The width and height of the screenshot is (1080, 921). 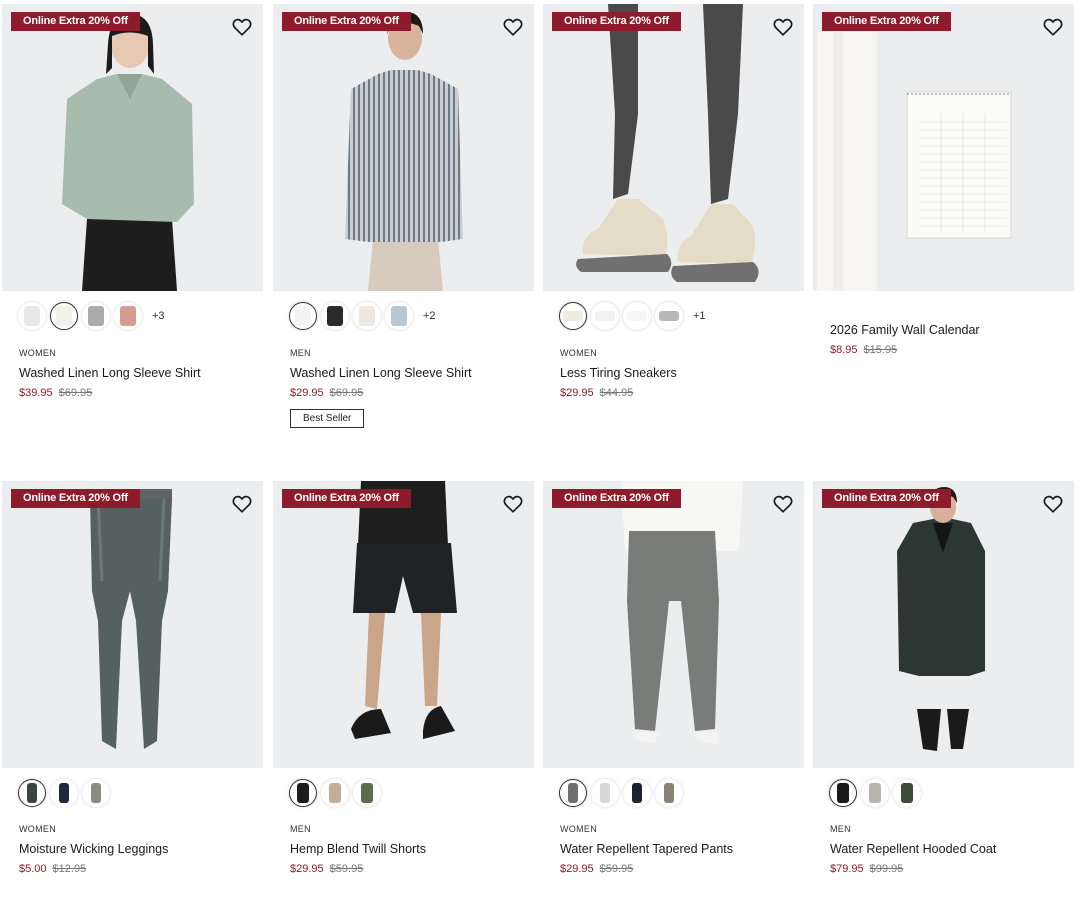 I want to click on original-price: $59.95, so click(x=346, y=869).